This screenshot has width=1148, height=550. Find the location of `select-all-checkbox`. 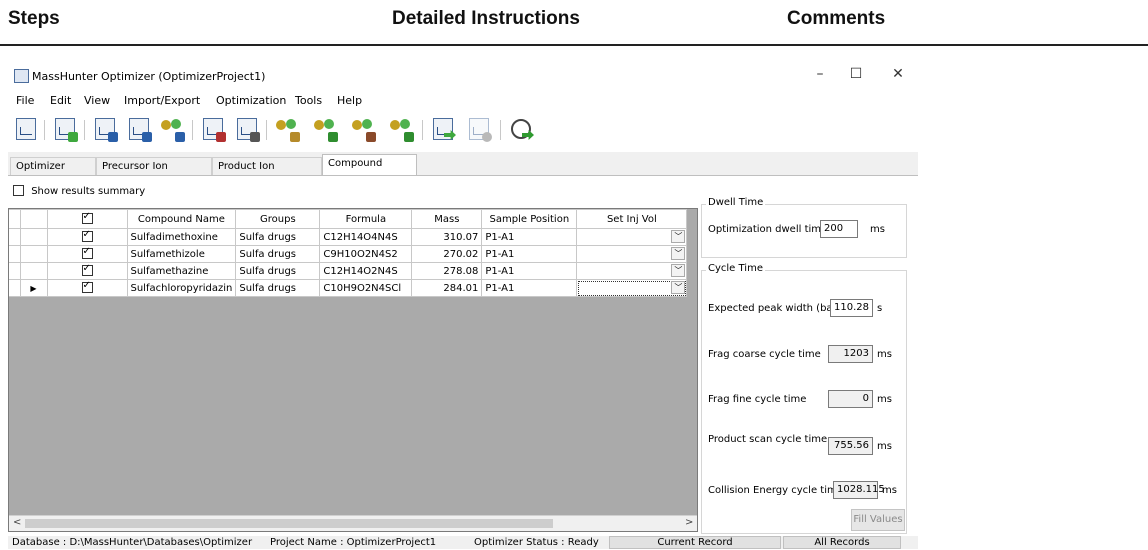

select-all-checkbox is located at coordinates (87, 217).